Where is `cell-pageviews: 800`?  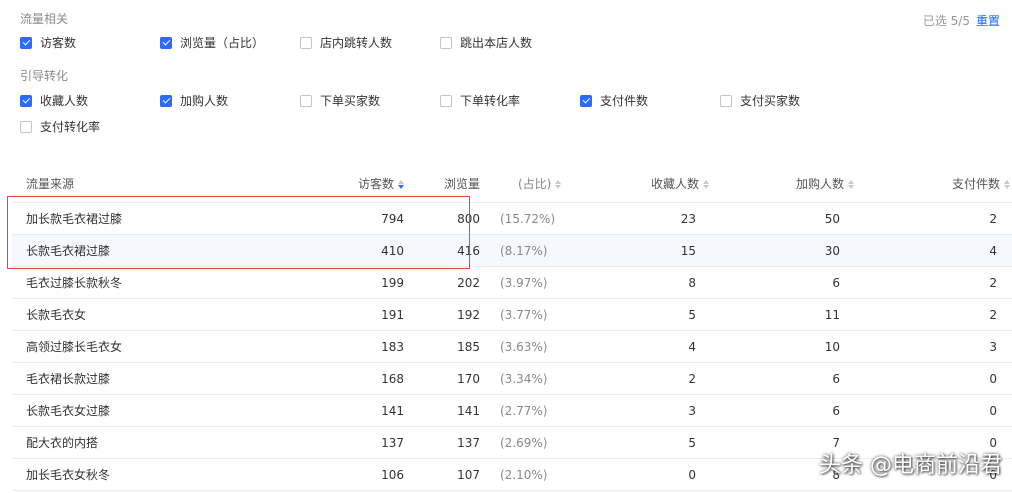
cell-pageviews: 800 is located at coordinates (468, 218).